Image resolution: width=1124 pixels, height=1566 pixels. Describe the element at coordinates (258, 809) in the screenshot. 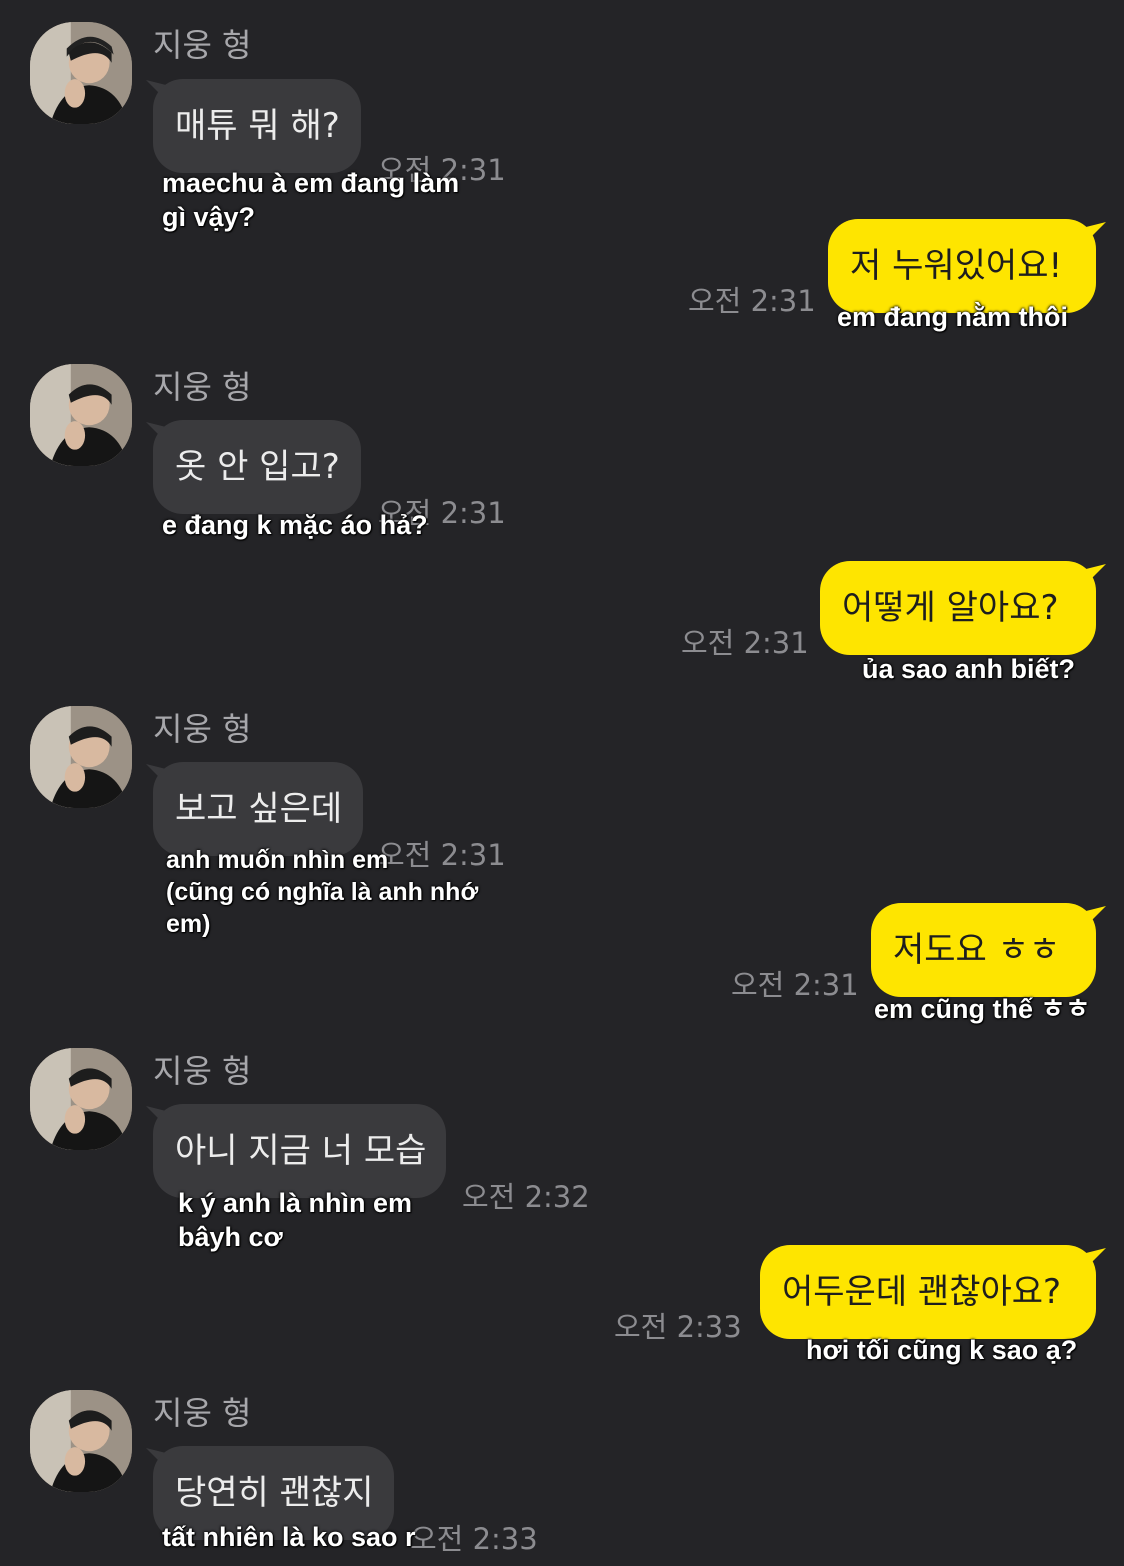

I see `message-bubble: 보고 싶은데` at that location.